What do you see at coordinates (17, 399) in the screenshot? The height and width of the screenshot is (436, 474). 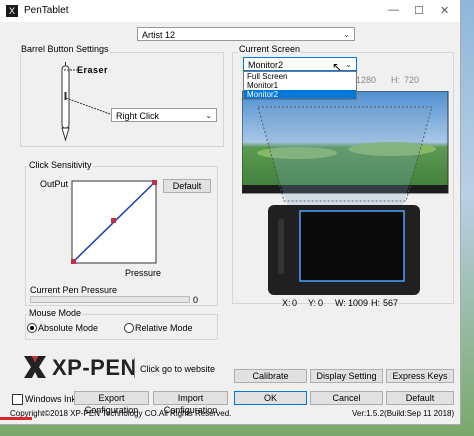 I see `windows-ink-checkbox` at bounding box center [17, 399].